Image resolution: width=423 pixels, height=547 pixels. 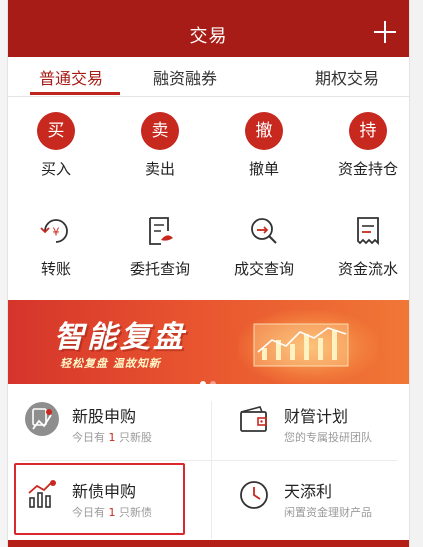 I want to click on new-bond-subscribe: 新债申购 今日有 1 只新债, so click(x=114, y=500).